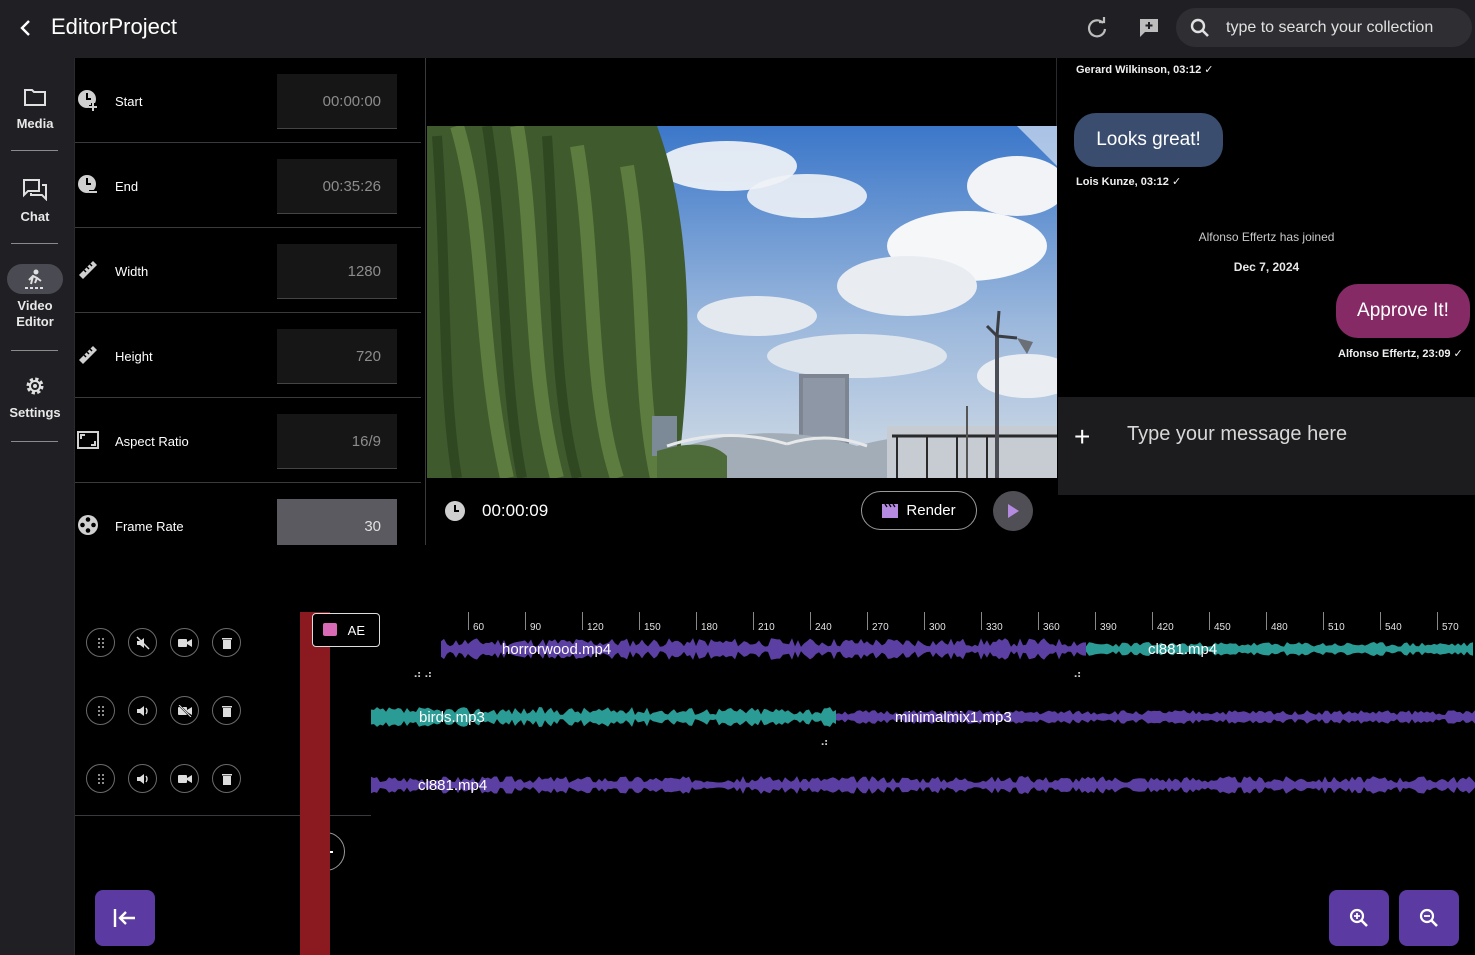 Image resolution: width=1475 pixels, height=955 pixels. What do you see at coordinates (1403, 311) in the screenshot?
I see `message-bubble: Approve It!` at bounding box center [1403, 311].